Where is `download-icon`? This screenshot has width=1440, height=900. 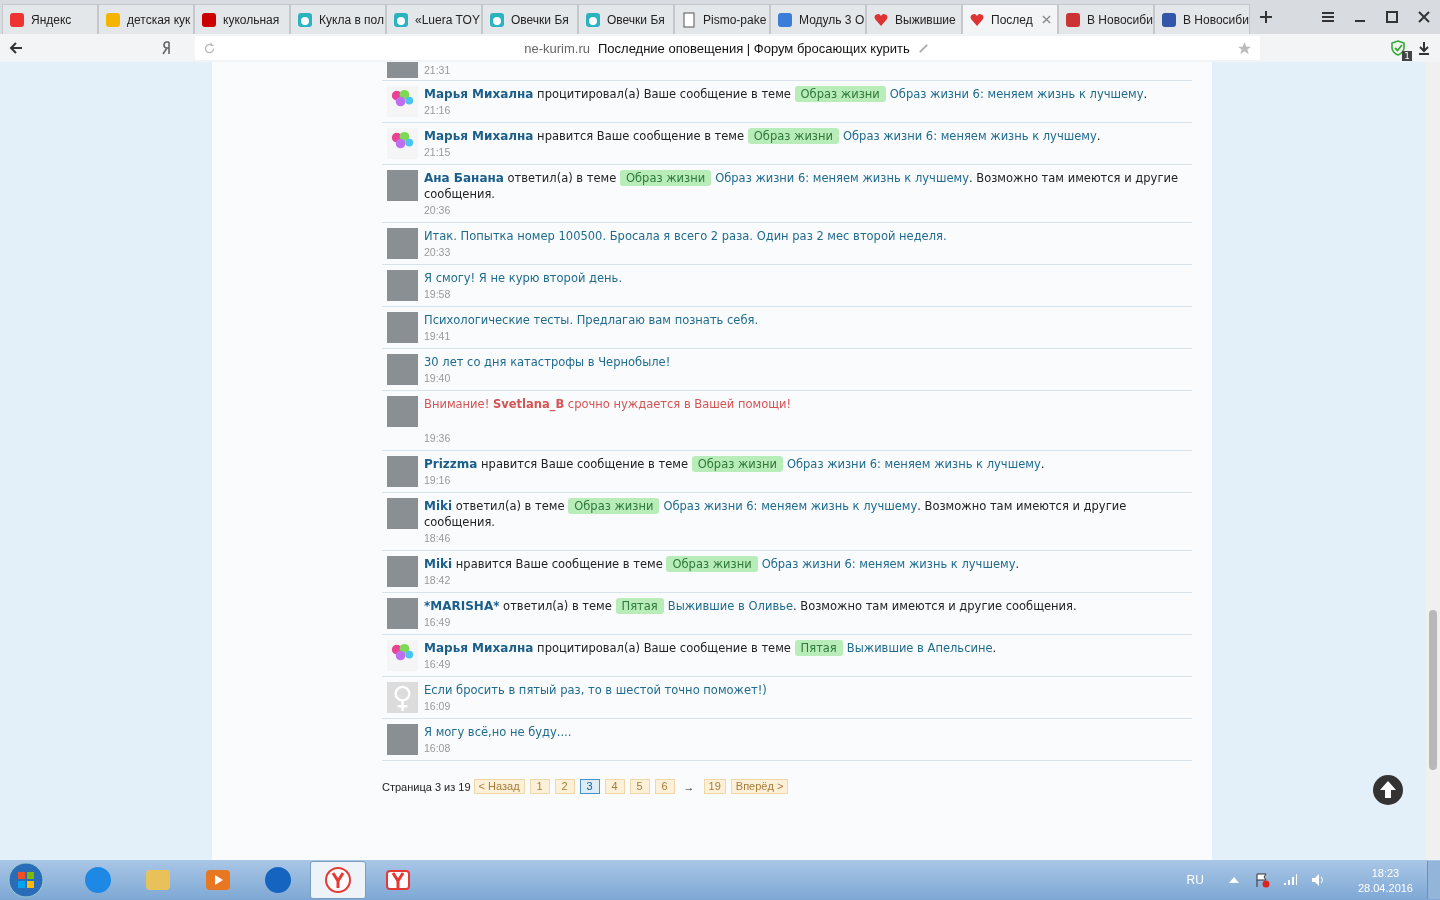 download-icon is located at coordinates (1424, 48).